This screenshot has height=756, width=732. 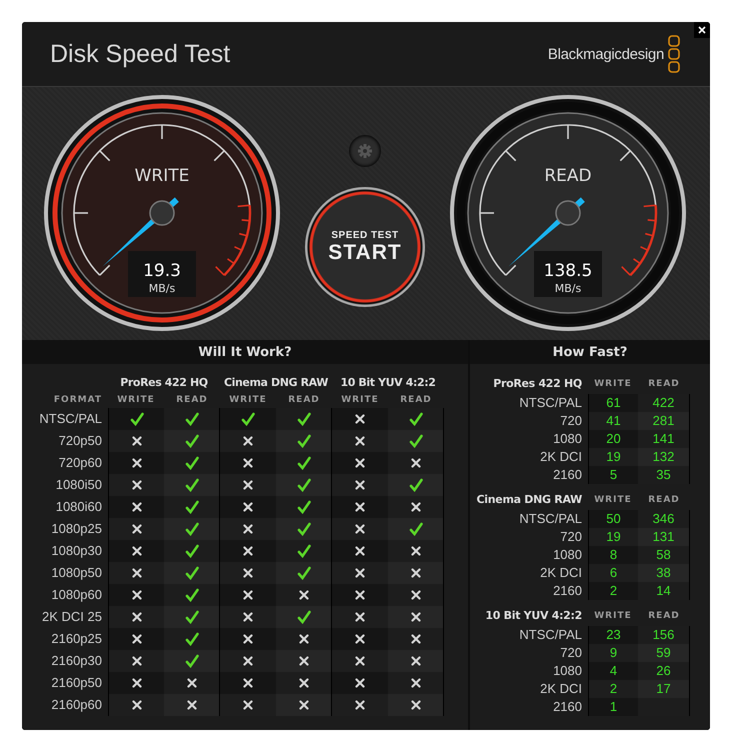 I want to click on format-label: 2160p50, so click(x=76, y=683).